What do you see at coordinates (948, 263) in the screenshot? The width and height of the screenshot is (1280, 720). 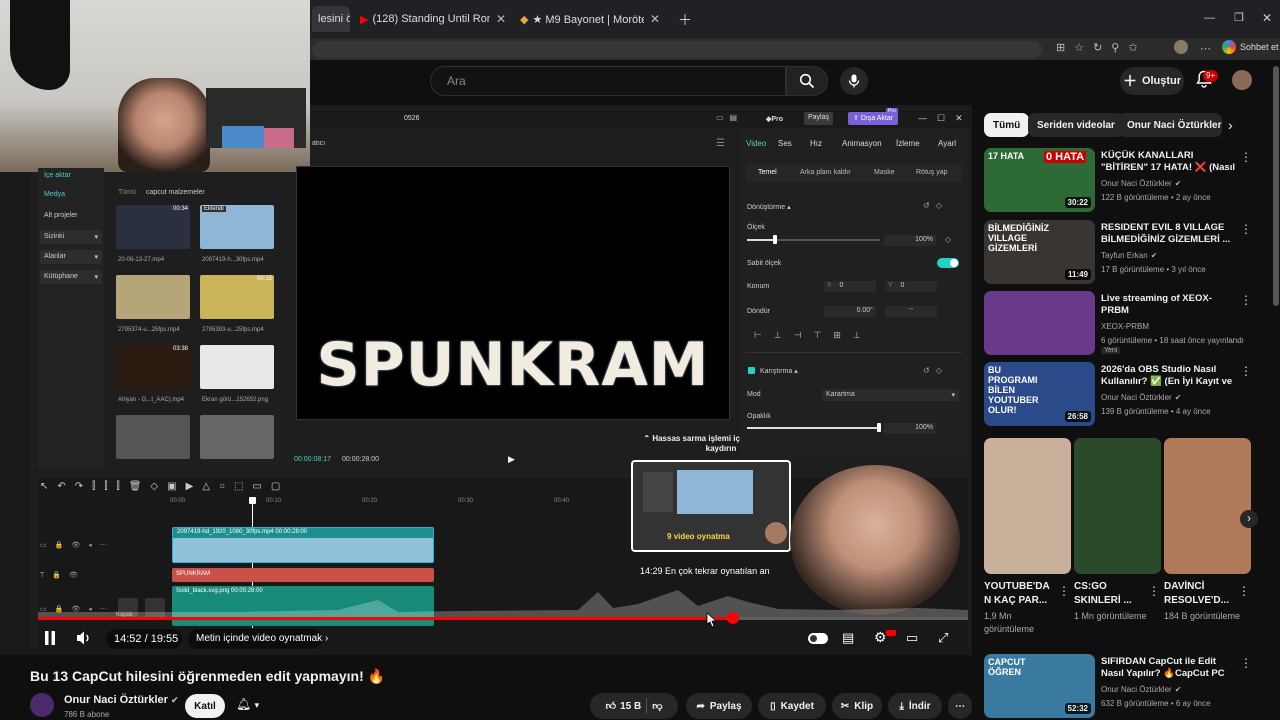 I see `uniform-scale-toggle` at bounding box center [948, 263].